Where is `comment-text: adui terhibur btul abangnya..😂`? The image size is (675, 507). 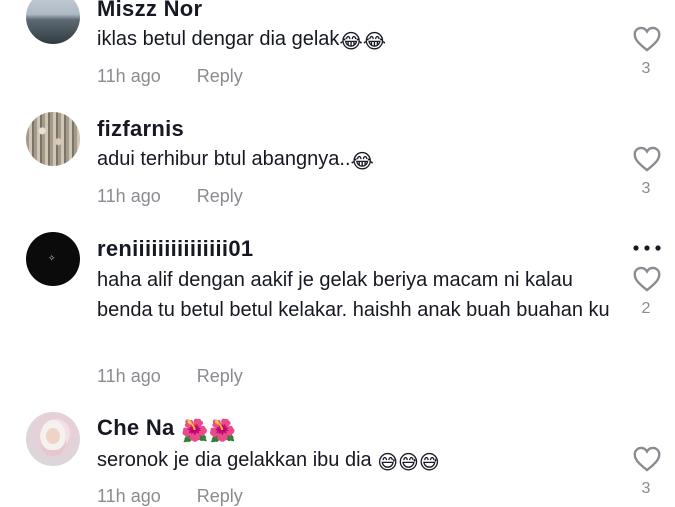
comment-text: adui terhibur btul abangnya..😂 is located at coordinates (357, 160).